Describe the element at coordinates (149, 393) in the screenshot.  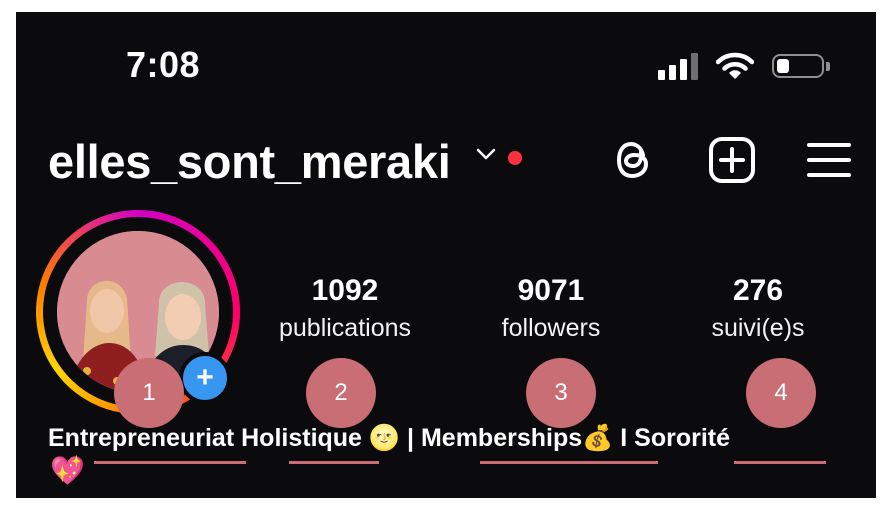
I see `annotation-marker-1: 1` at that location.